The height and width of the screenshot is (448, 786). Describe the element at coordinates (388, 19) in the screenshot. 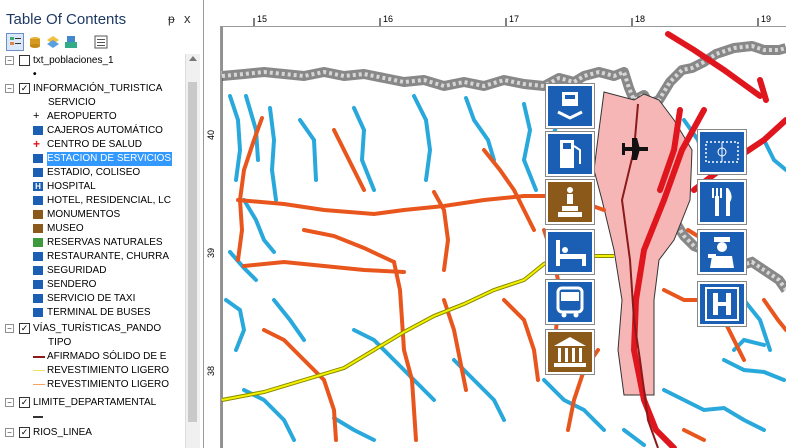

I see `ruler-top-label: 16` at that location.